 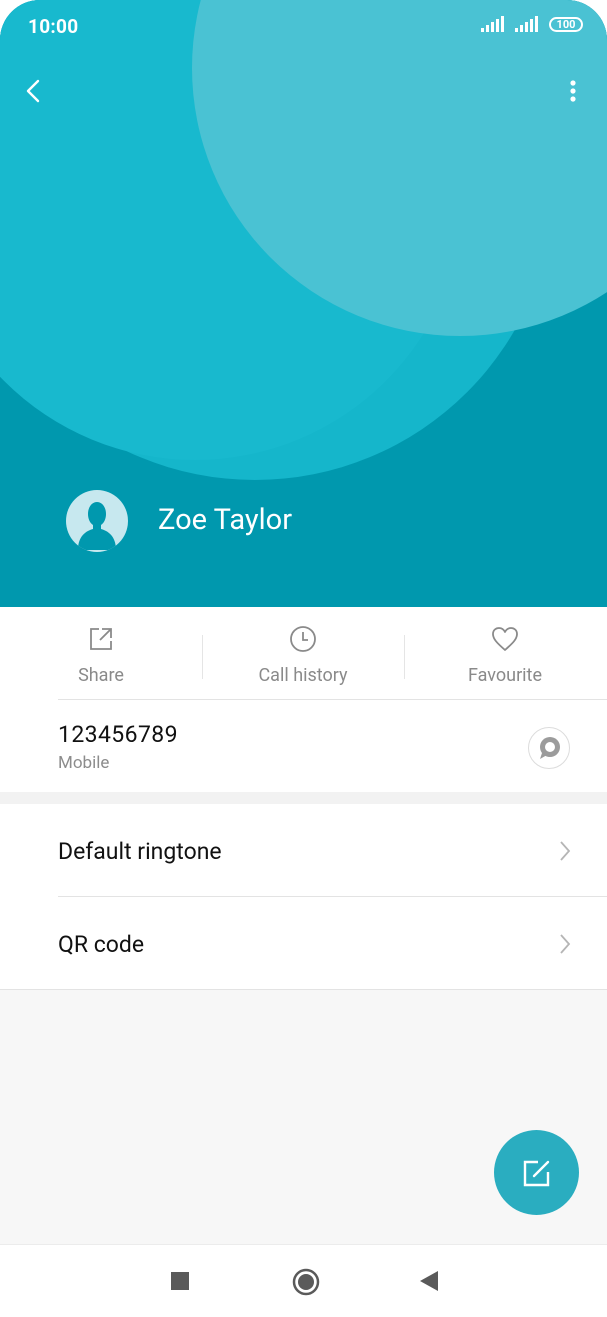 What do you see at coordinates (505, 675) in the screenshot?
I see `favourite-label: Favourite` at bounding box center [505, 675].